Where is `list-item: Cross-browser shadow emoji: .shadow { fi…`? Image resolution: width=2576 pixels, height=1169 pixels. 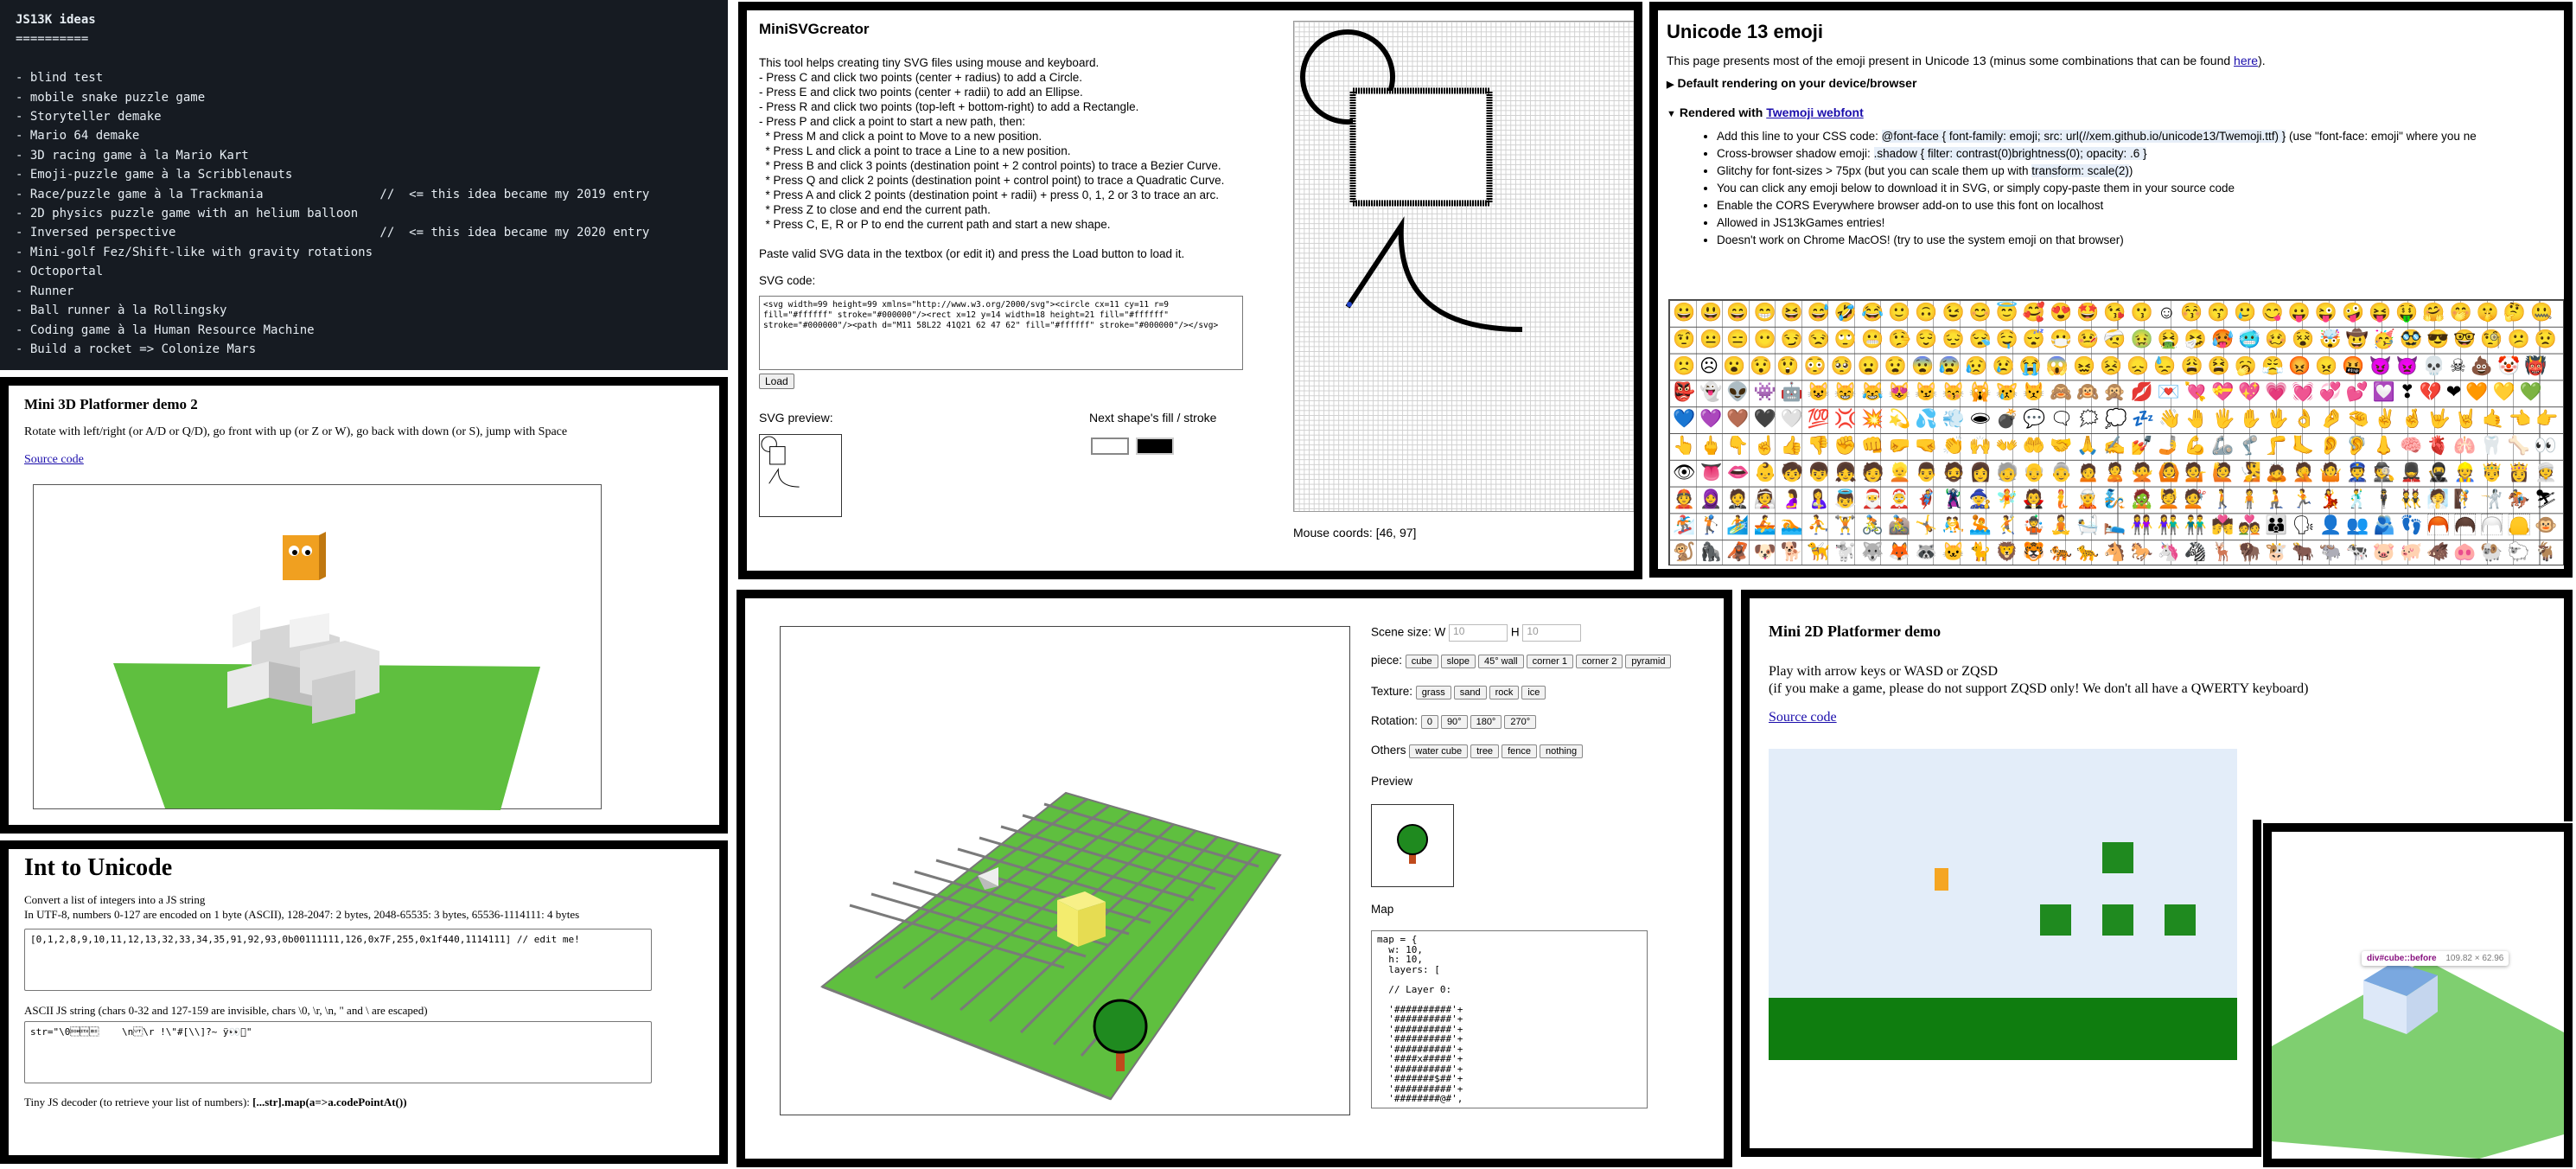
list-item: Cross-browser shadow emoji: .shadow { fi… is located at coordinates (2136, 154).